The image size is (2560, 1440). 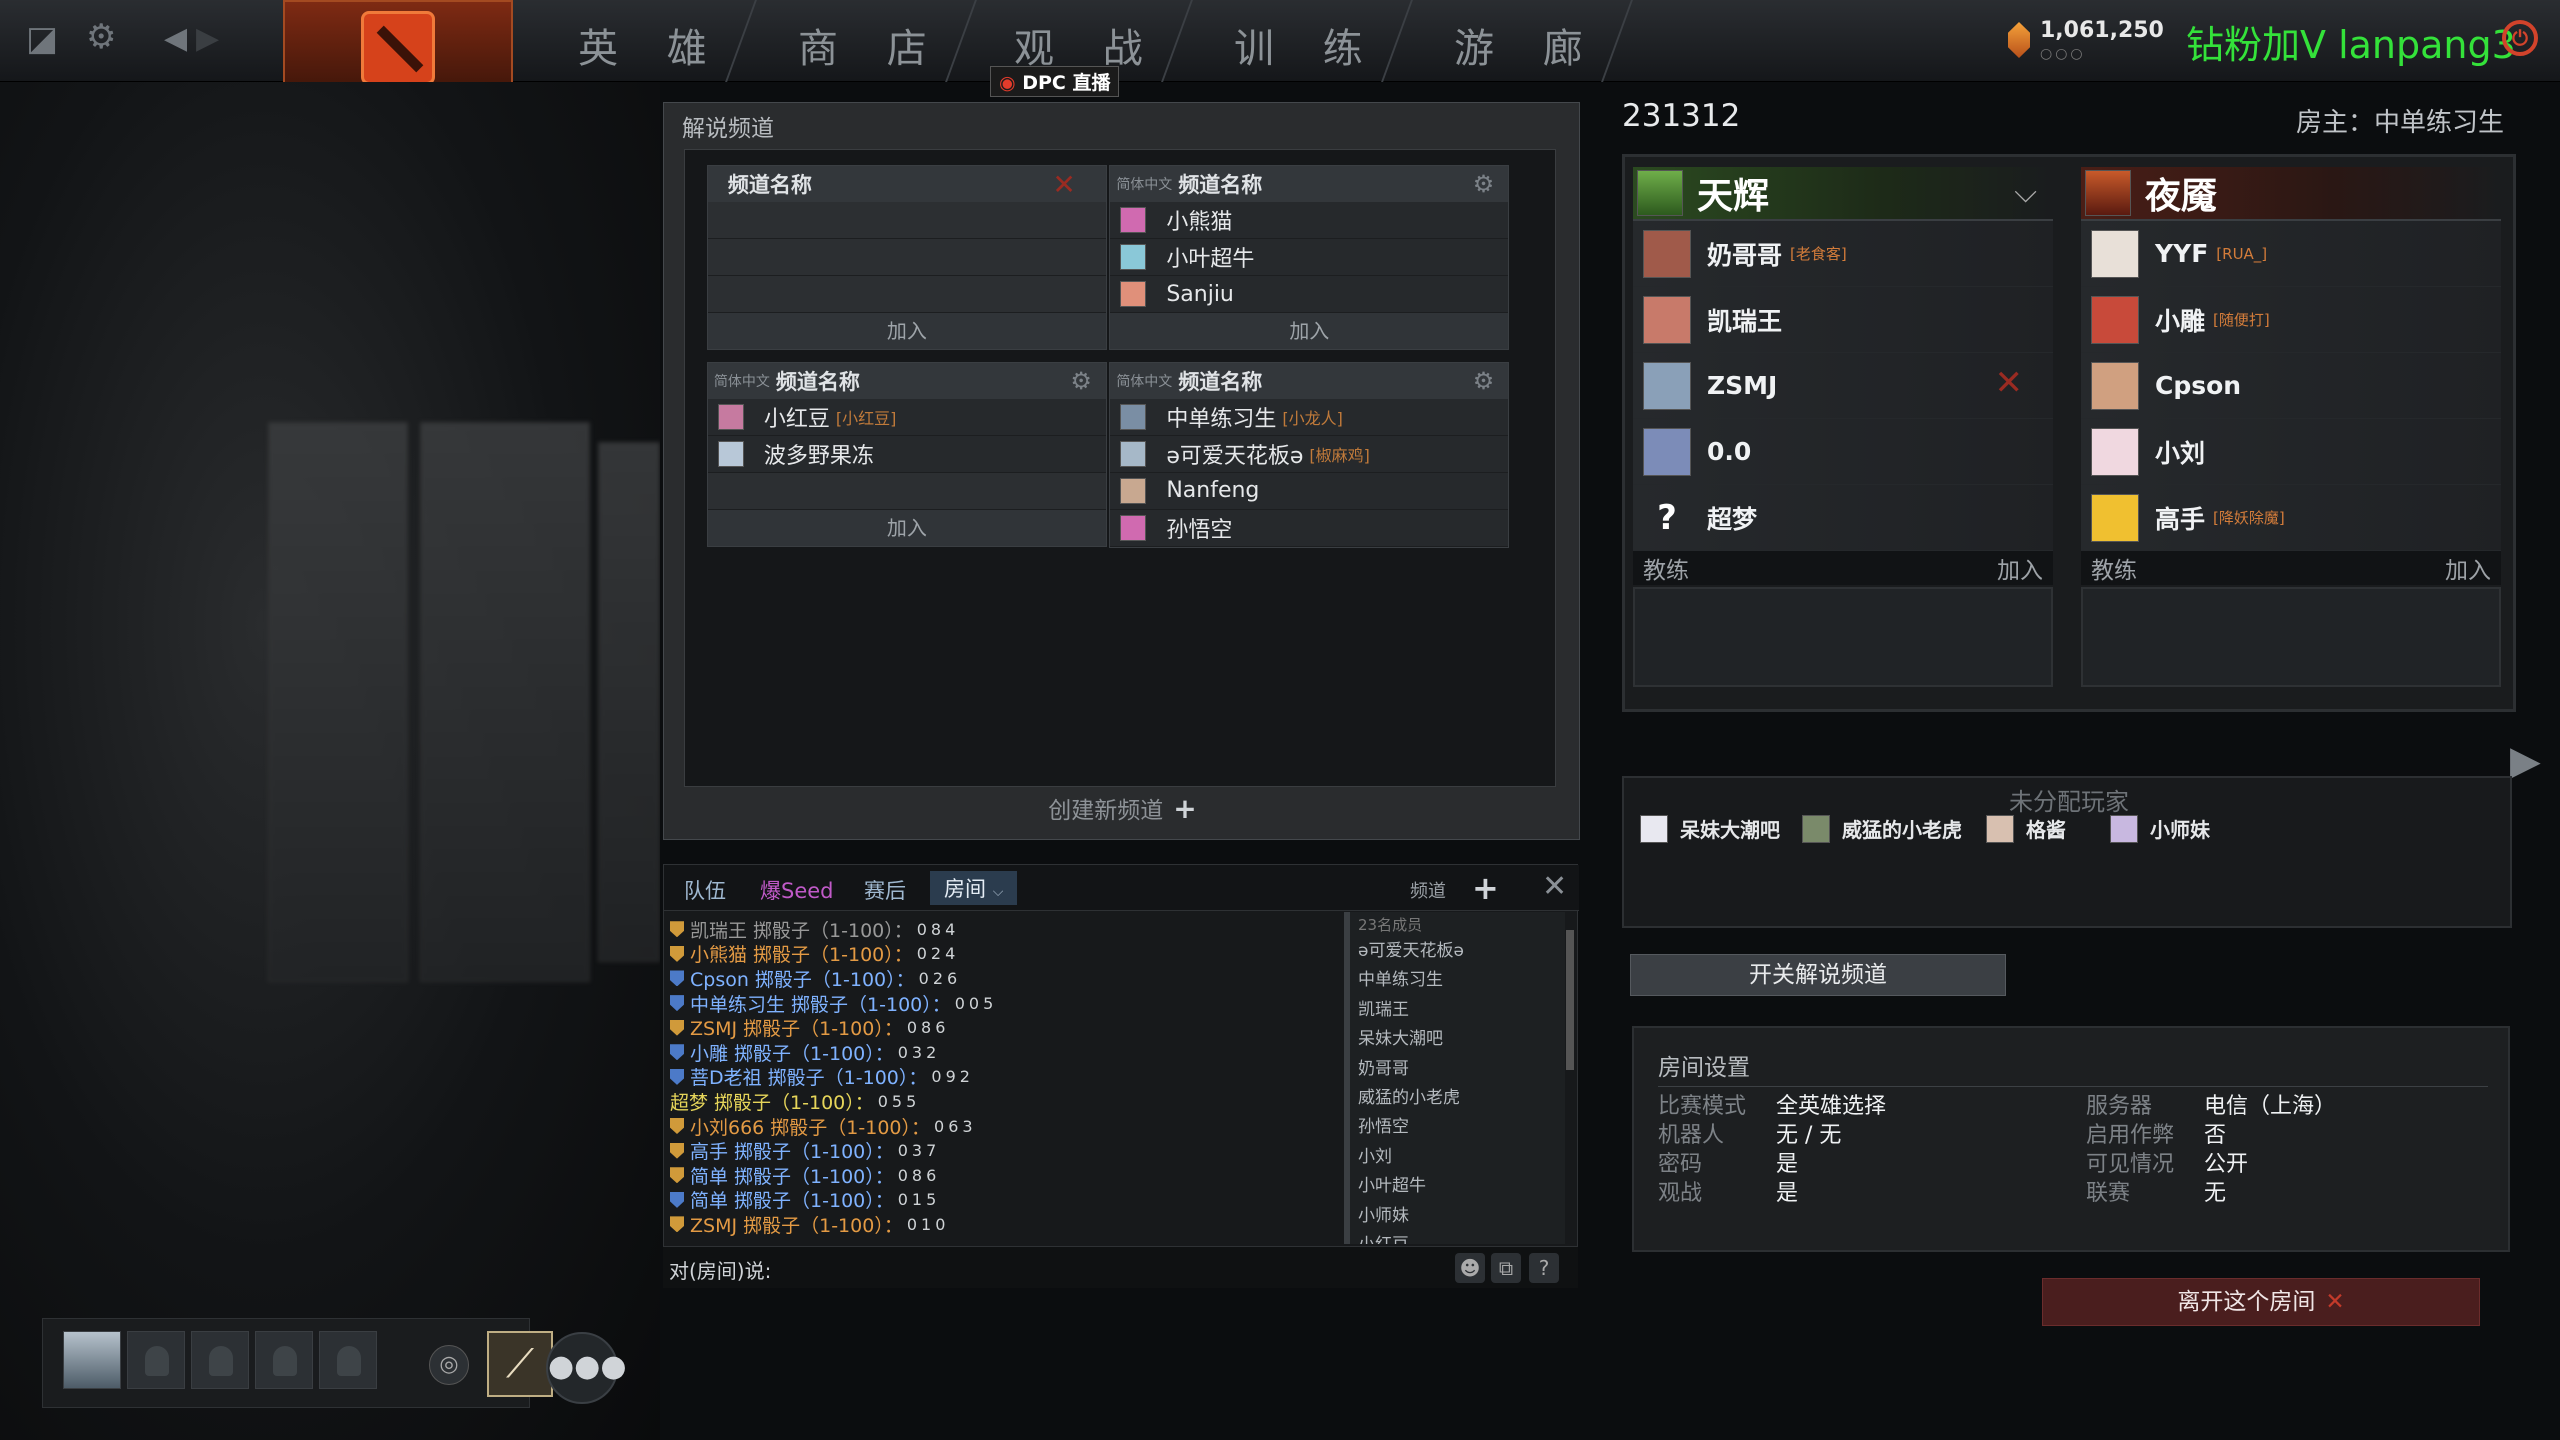 I want to click on member-list-item: 呆妹大潮吧, so click(x=1457, y=1039).